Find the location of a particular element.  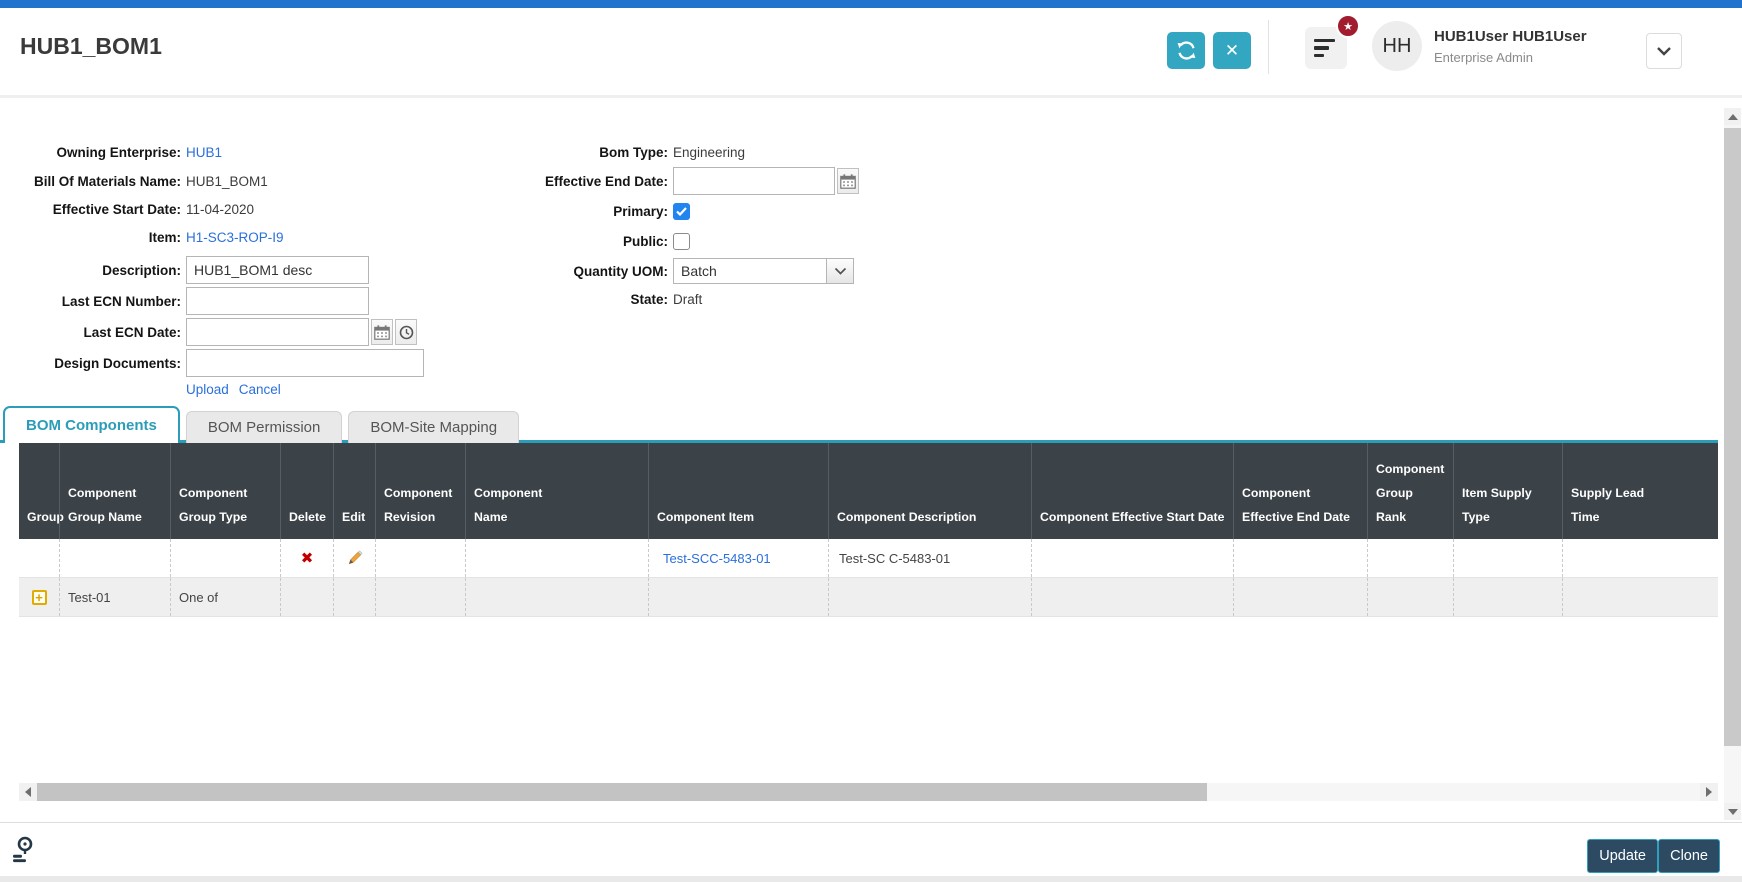

effective-start-label: Effective Start Date: is located at coordinates (116, 209).